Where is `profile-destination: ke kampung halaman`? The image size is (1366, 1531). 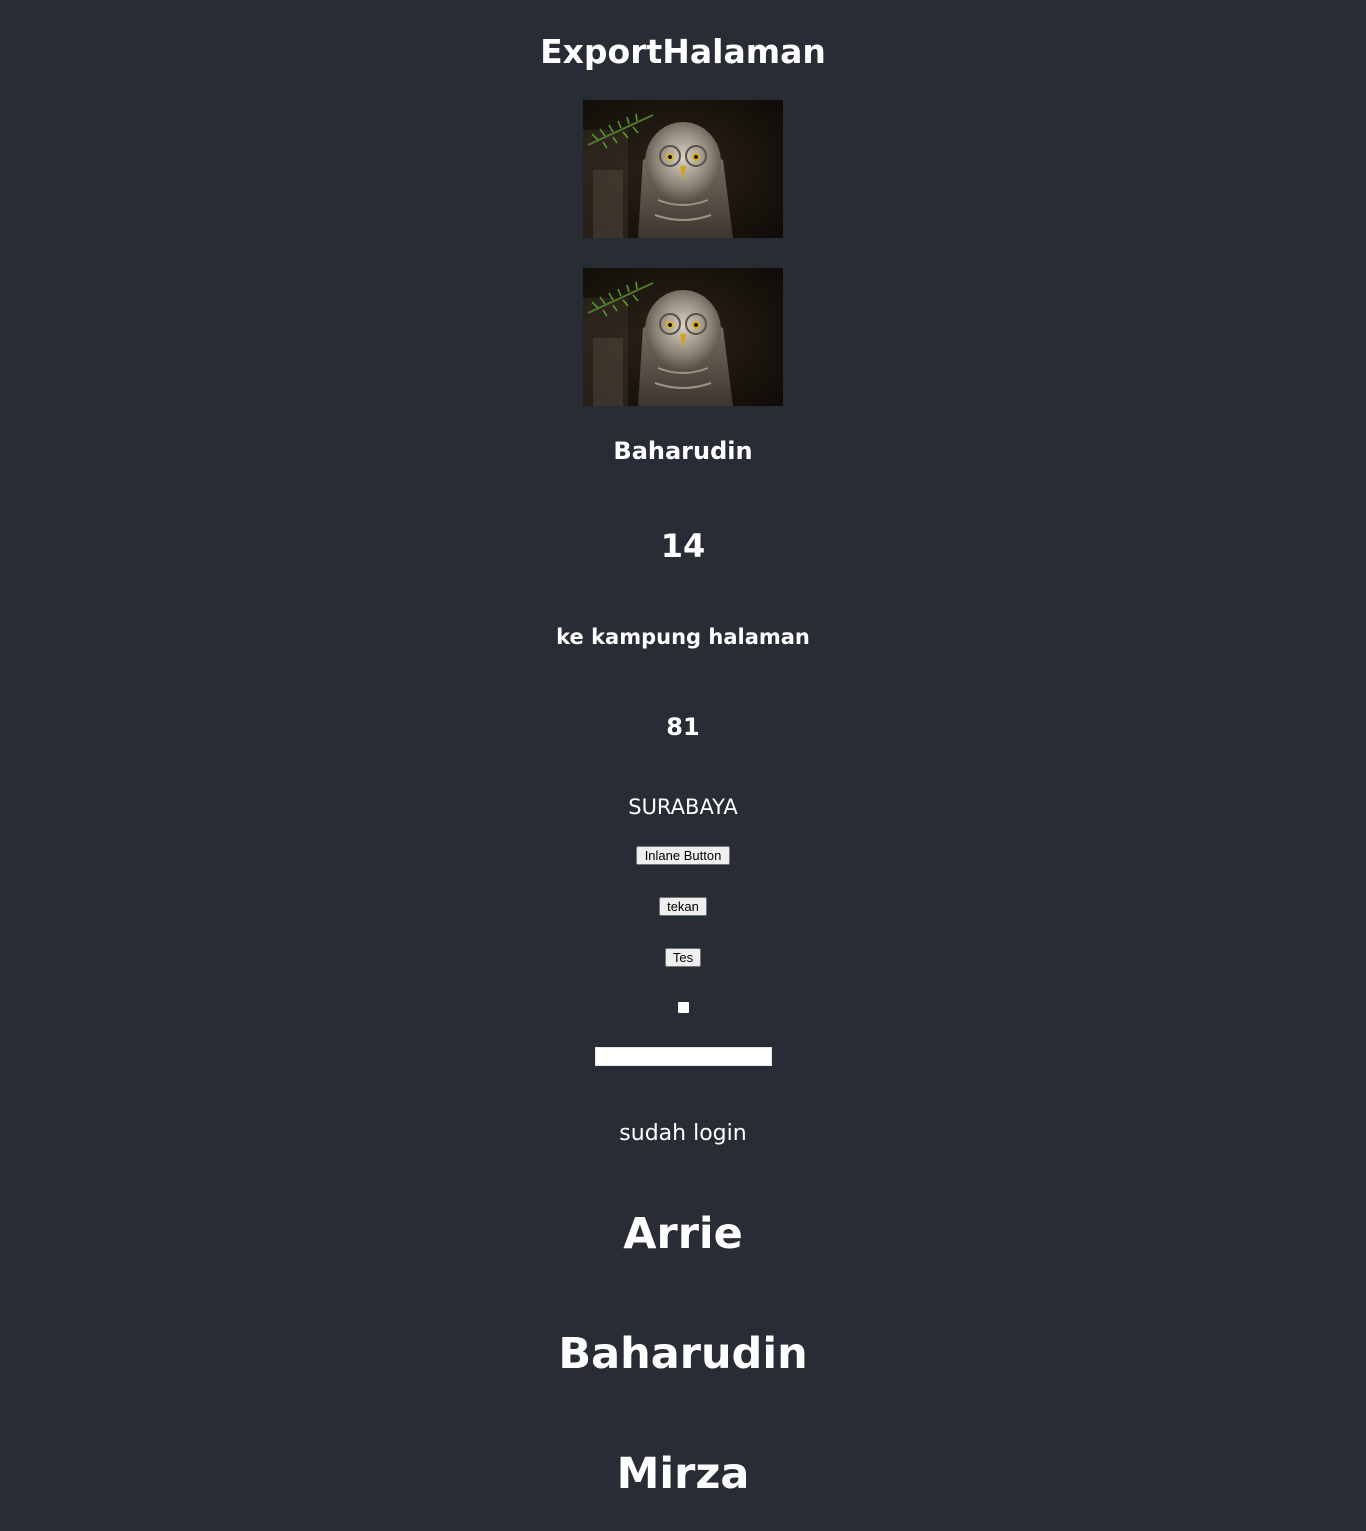 profile-destination: ke kampung halaman is located at coordinates (683, 637).